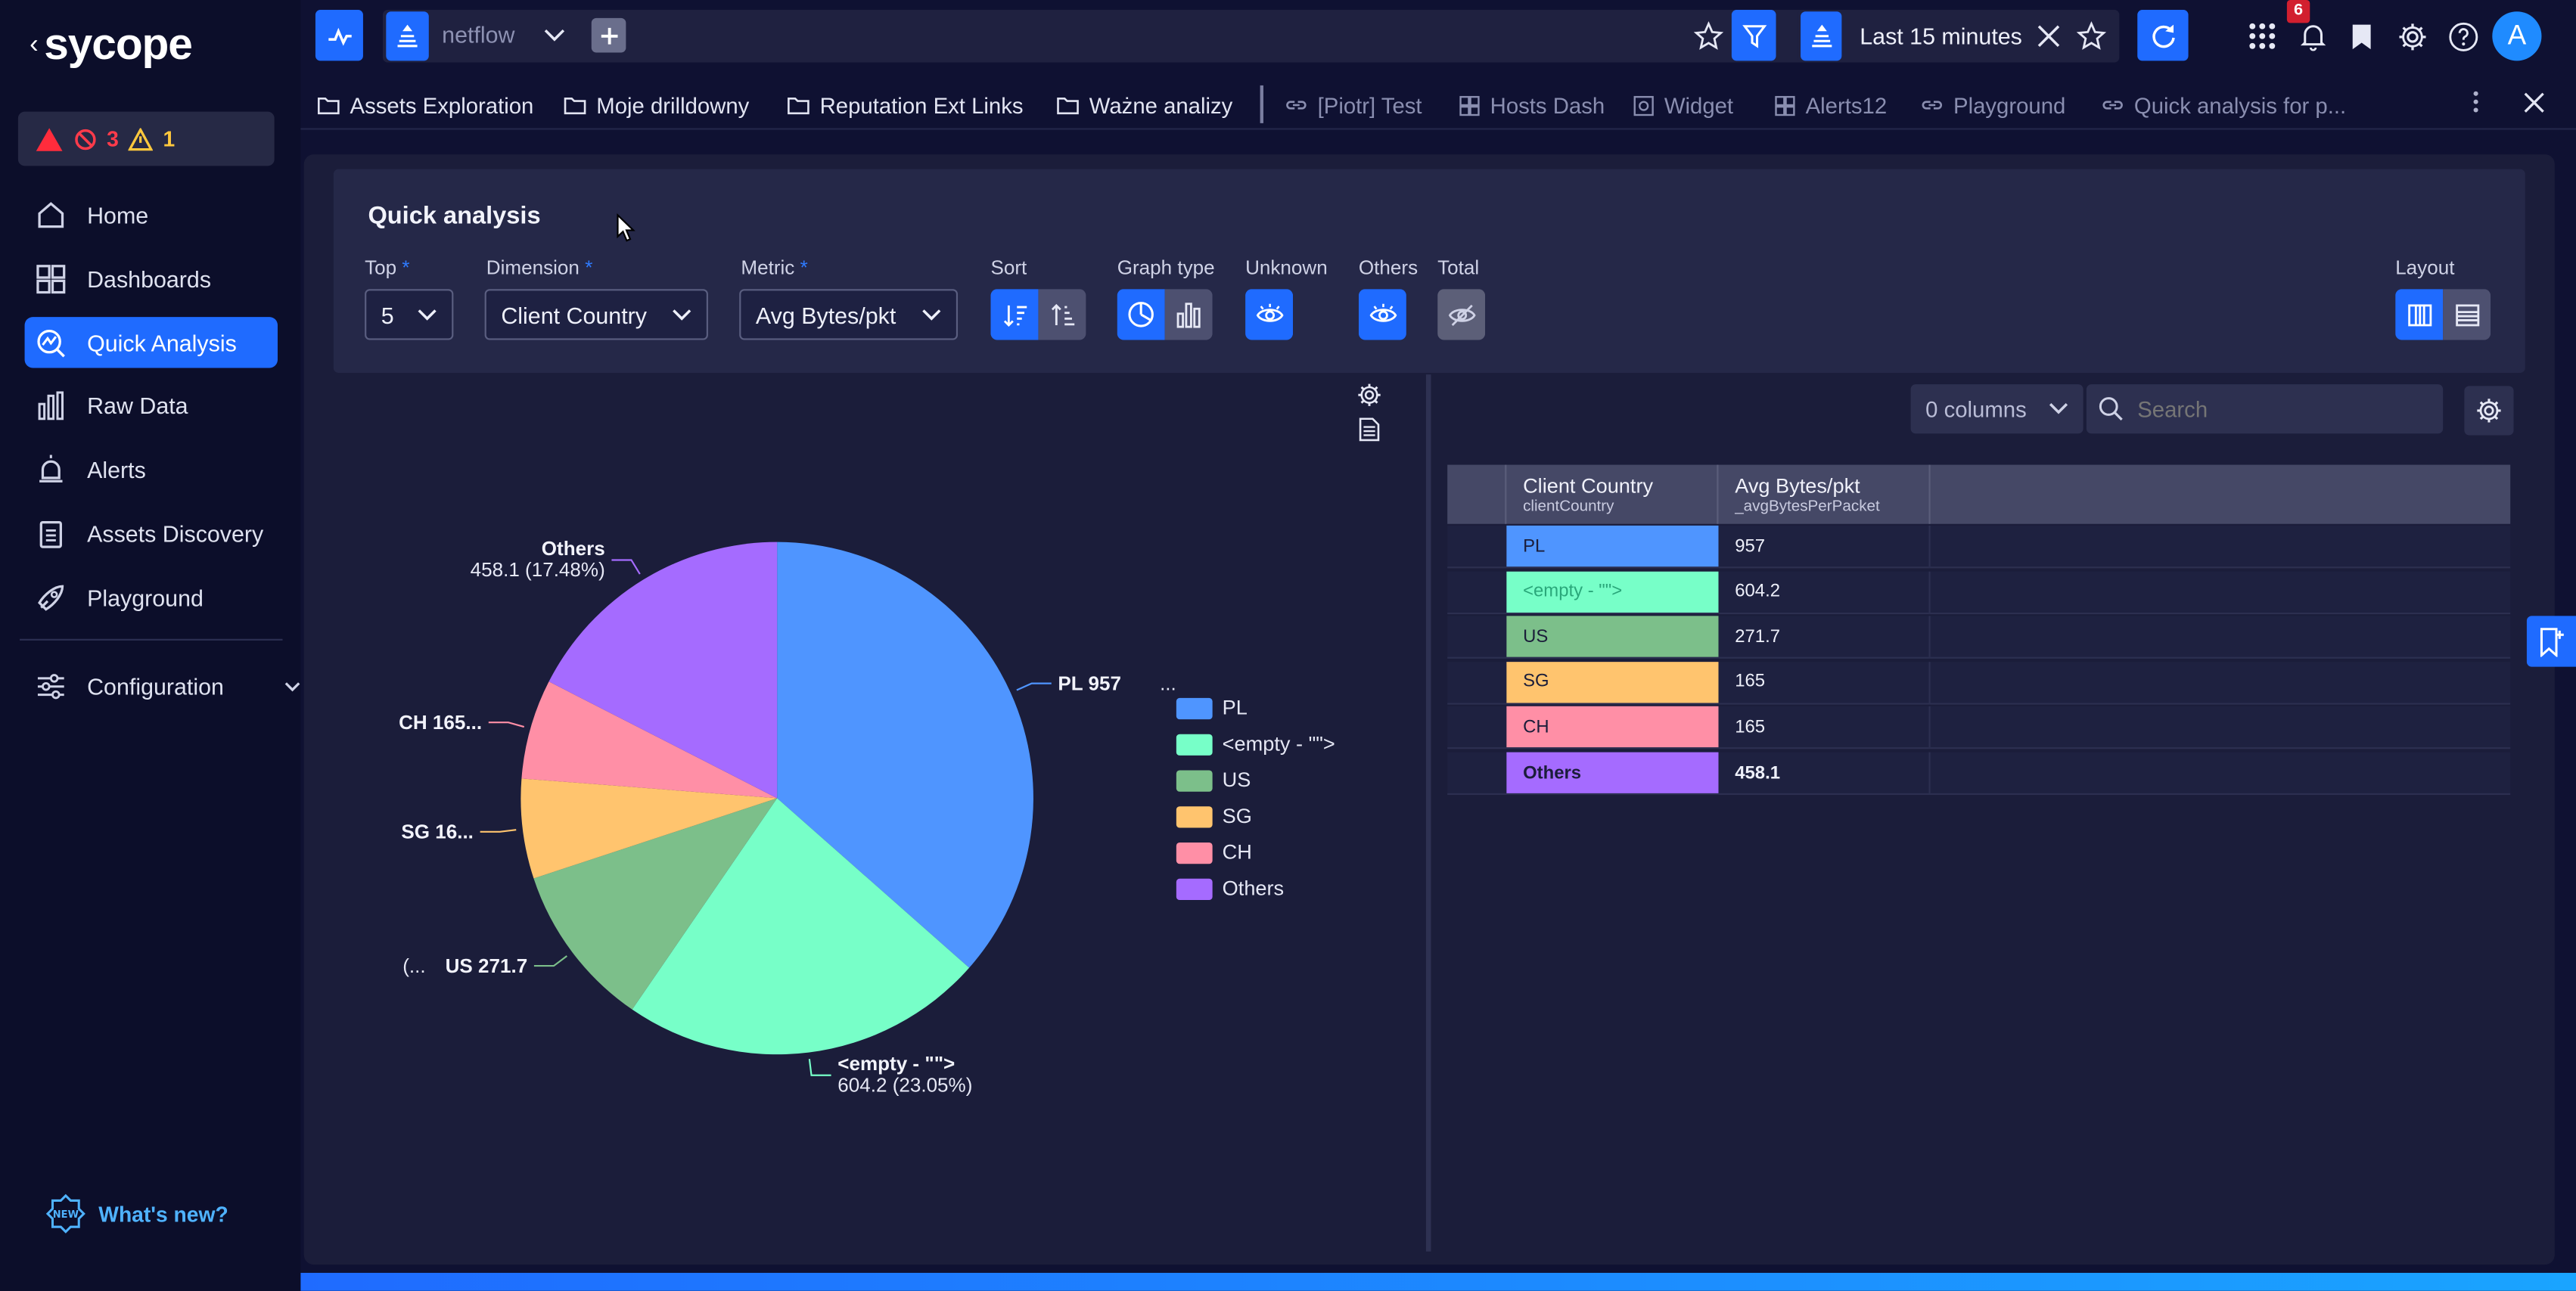 This screenshot has width=2576, height=1291. What do you see at coordinates (2048, 36) in the screenshot?
I see `clear-time-button` at bounding box center [2048, 36].